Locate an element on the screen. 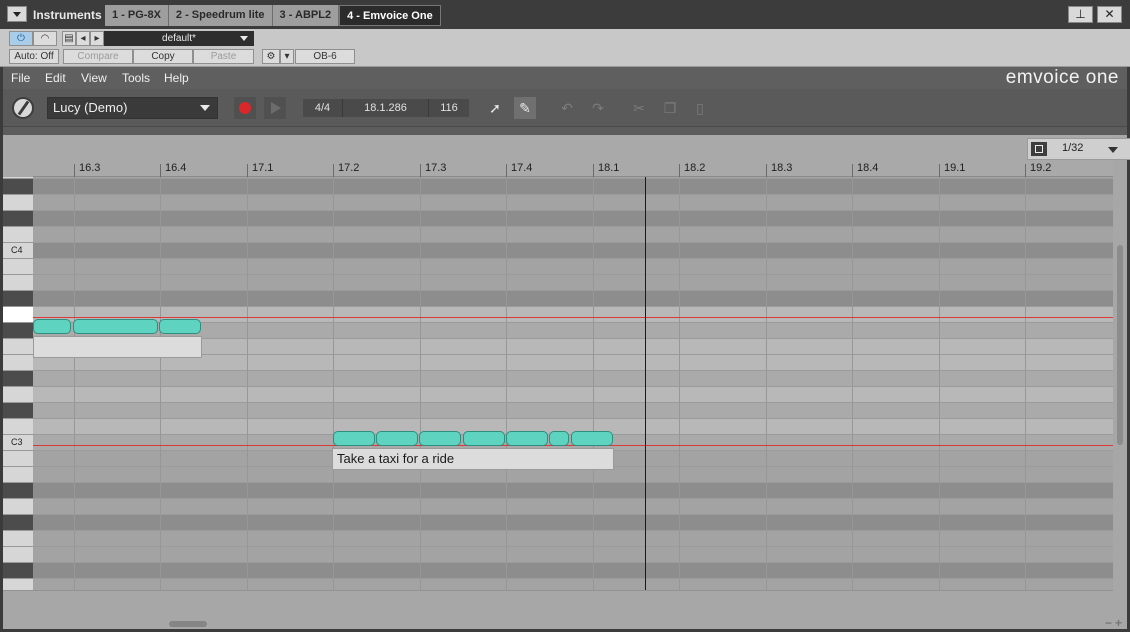  settings-button: ⚙ is located at coordinates (271, 56).